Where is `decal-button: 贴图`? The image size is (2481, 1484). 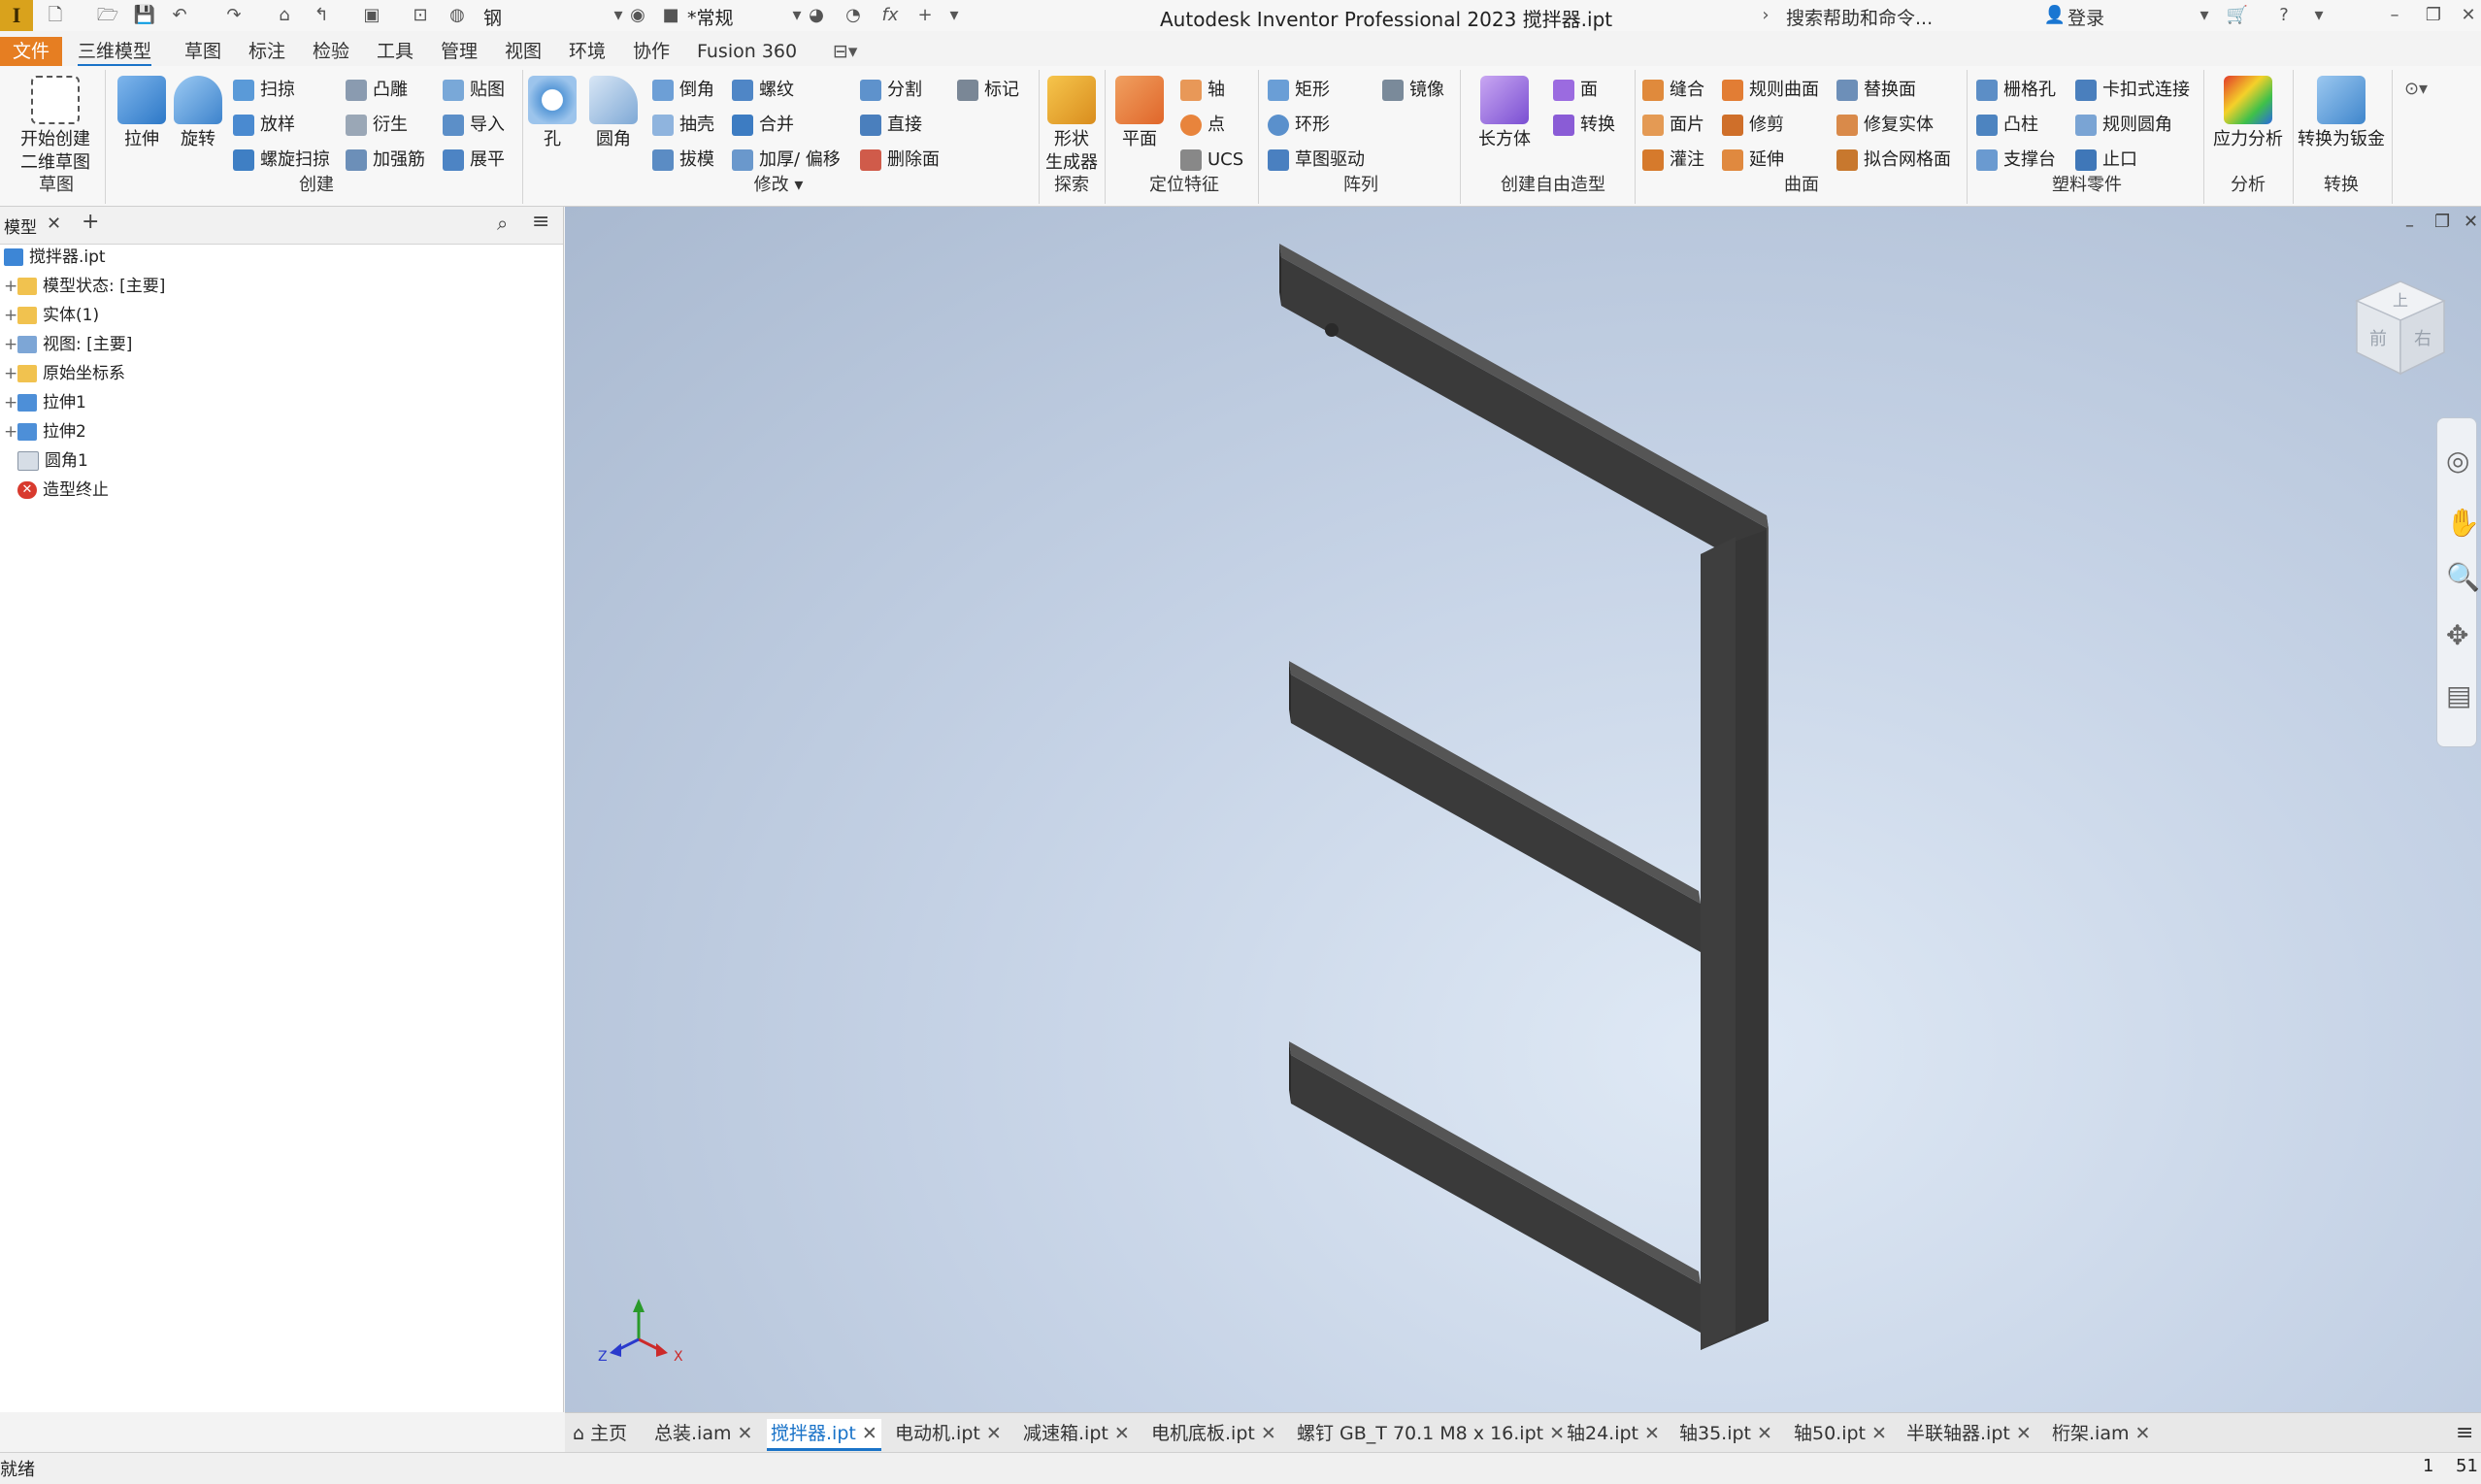 decal-button: 贴图 is located at coordinates (474, 90).